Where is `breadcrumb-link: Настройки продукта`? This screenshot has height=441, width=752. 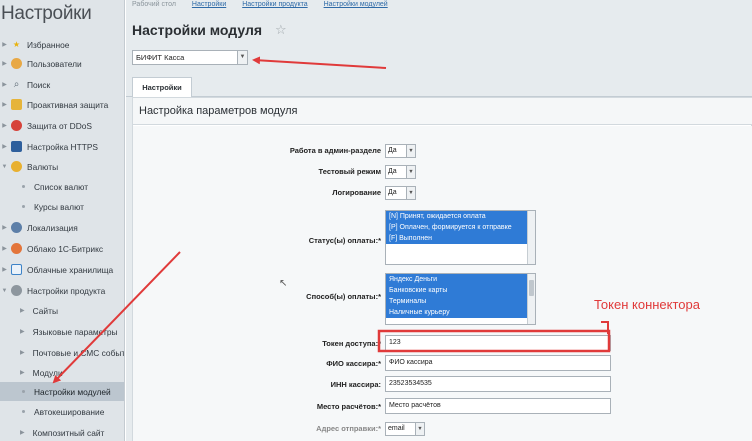
breadcrumb-link: Настройки продукта is located at coordinates (274, 4).